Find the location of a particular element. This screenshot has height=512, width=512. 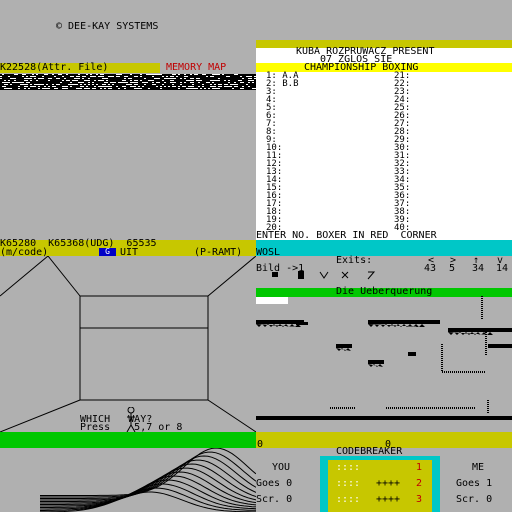

floor is located at coordinates (384, 418).